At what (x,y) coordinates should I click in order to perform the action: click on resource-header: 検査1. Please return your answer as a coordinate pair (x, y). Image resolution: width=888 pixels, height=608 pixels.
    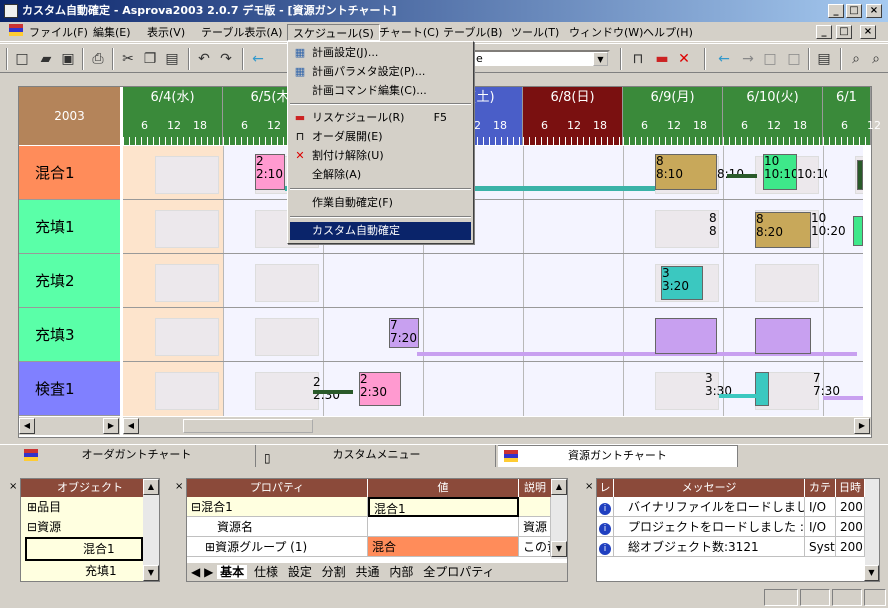
    Looking at the image, I should click on (69, 389).